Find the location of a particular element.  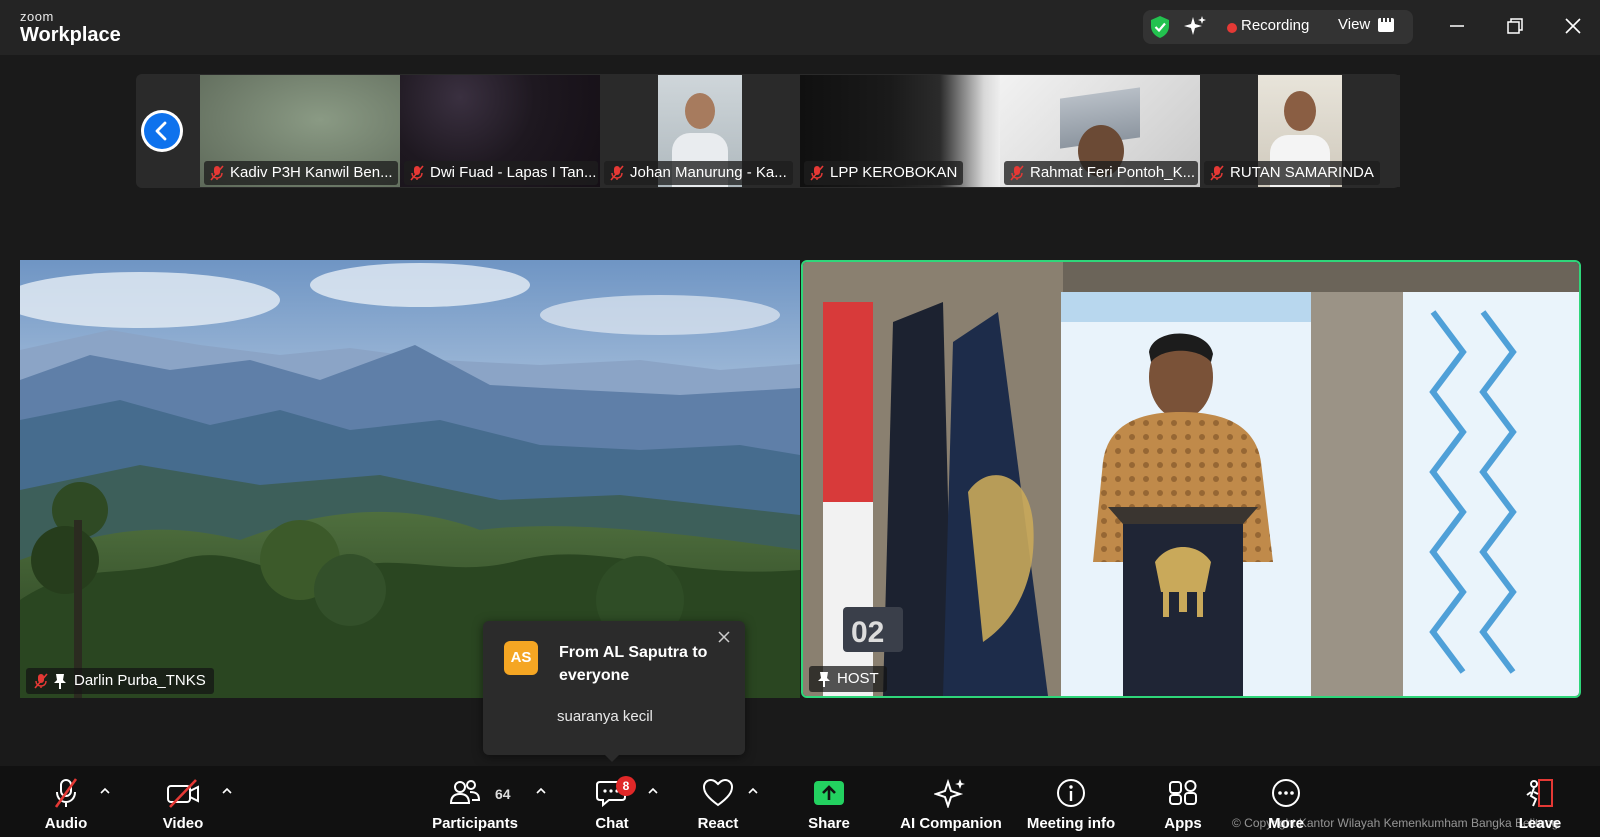

participant-thumbnail: LPP KEROBOKAN is located at coordinates (900, 131).